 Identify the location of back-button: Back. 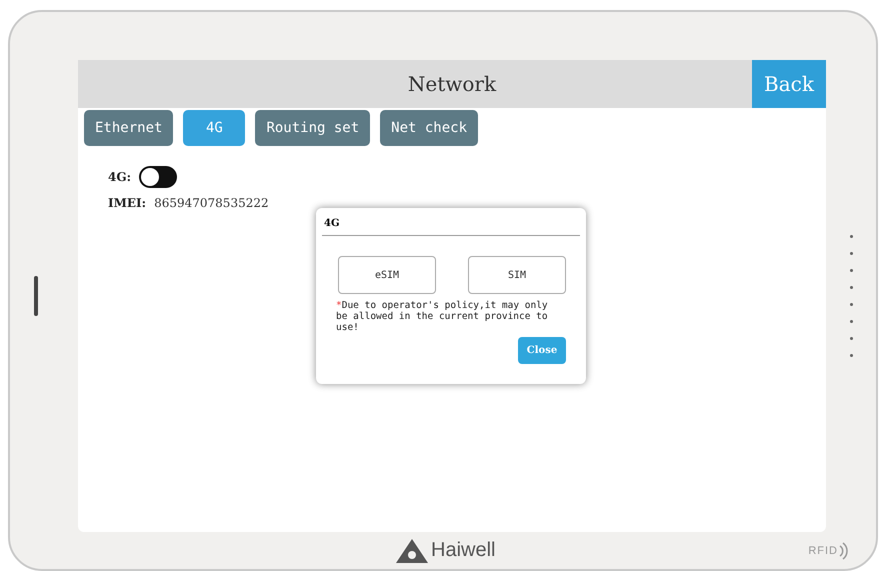
(789, 84).